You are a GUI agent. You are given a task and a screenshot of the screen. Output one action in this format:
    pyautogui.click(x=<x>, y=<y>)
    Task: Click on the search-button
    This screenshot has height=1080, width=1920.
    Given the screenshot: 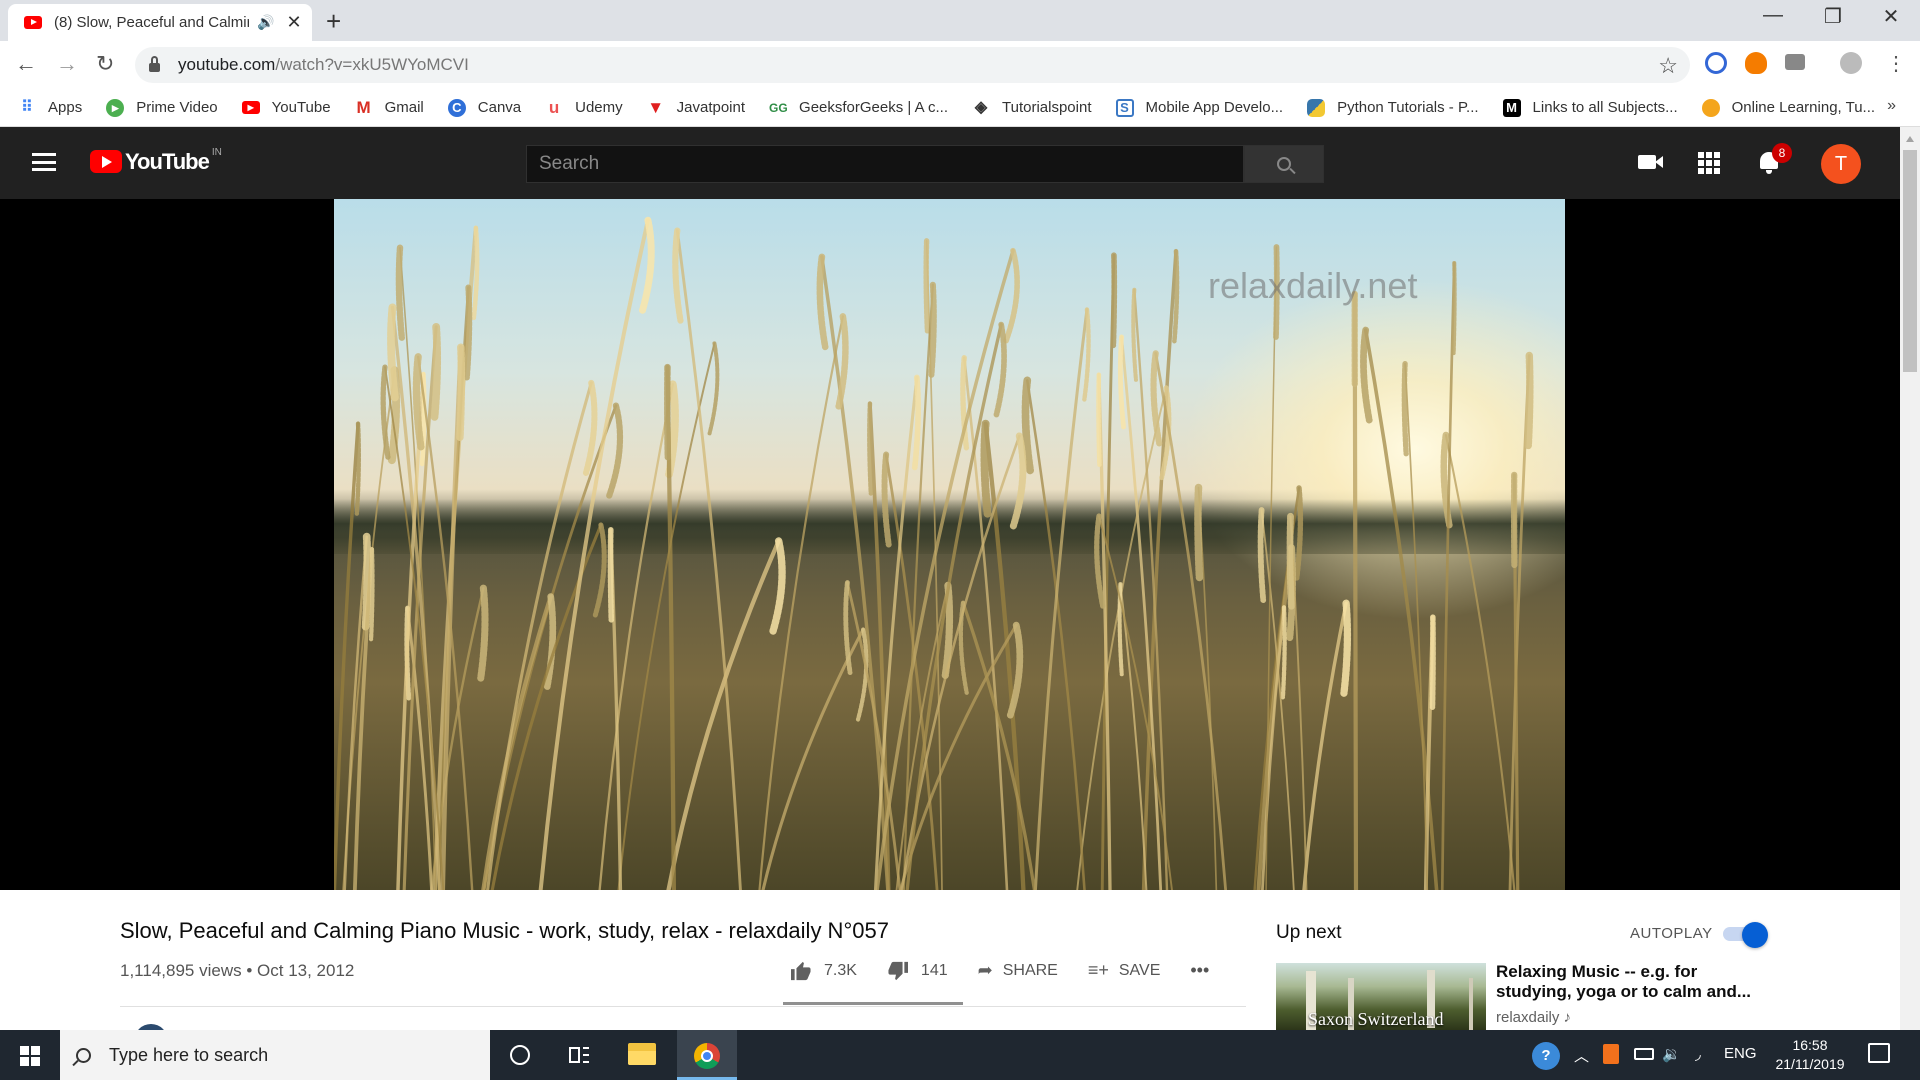 What is the action you would take?
    pyautogui.click(x=1284, y=164)
    